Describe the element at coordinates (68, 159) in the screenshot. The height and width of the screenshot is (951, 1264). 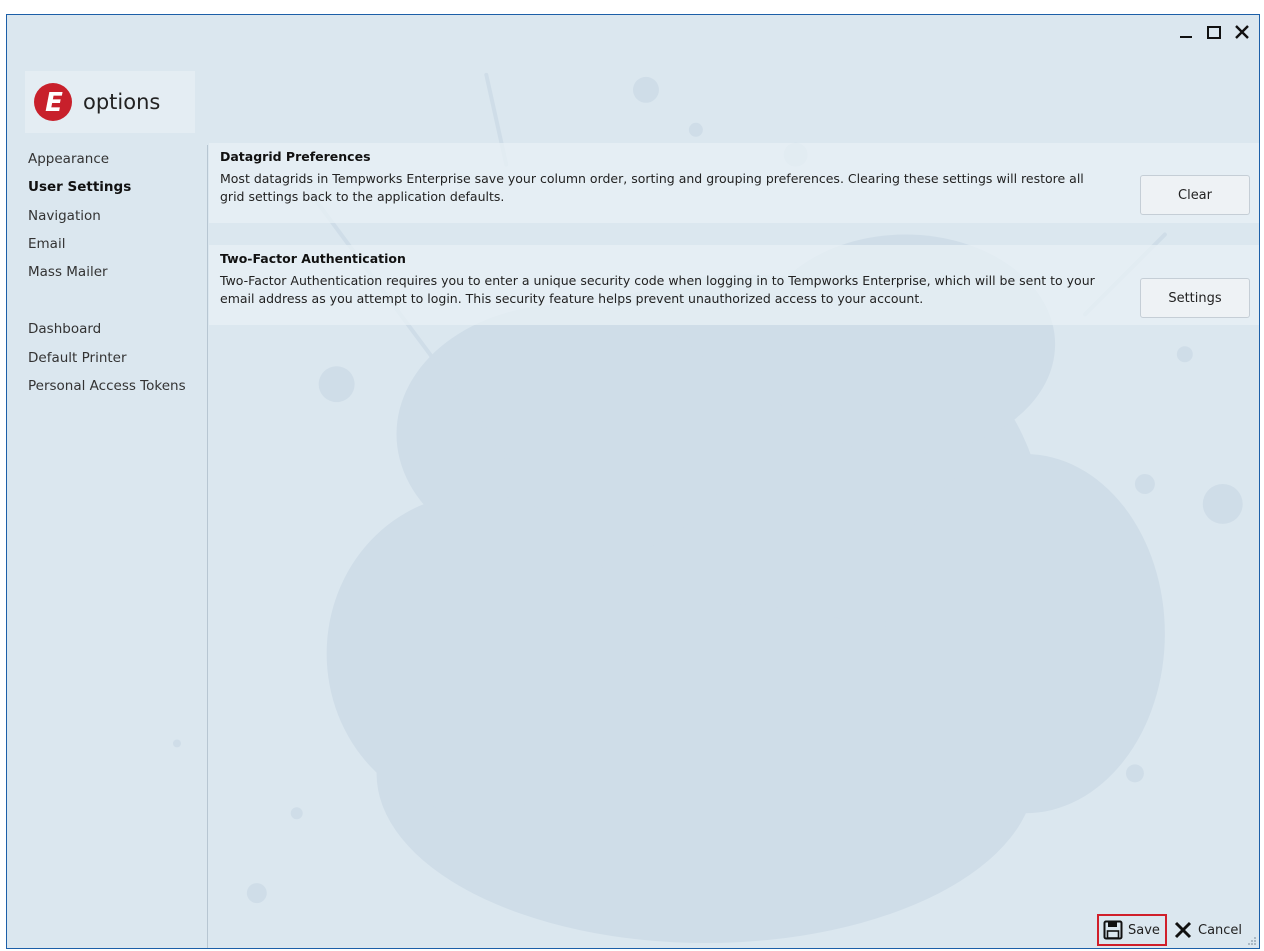
I see `sidebar-item-appearance: Appearance` at that location.